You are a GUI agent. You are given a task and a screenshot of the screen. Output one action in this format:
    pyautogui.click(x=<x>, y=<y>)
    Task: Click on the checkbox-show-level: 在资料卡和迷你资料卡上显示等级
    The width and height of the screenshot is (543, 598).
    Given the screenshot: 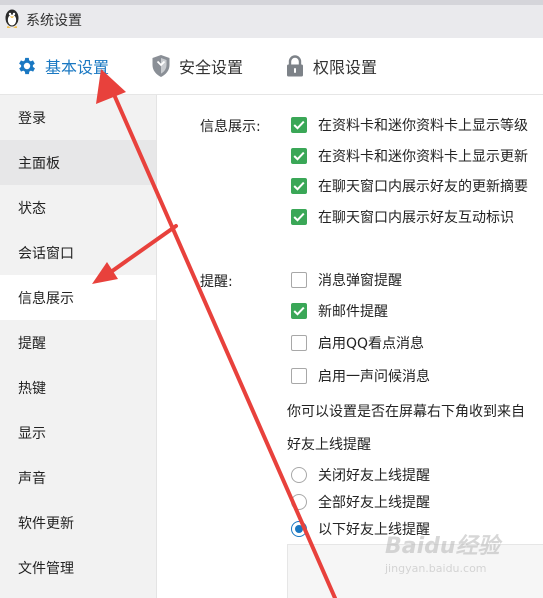 What is the action you would take?
    pyautogui.click(x=409, y=125)
    